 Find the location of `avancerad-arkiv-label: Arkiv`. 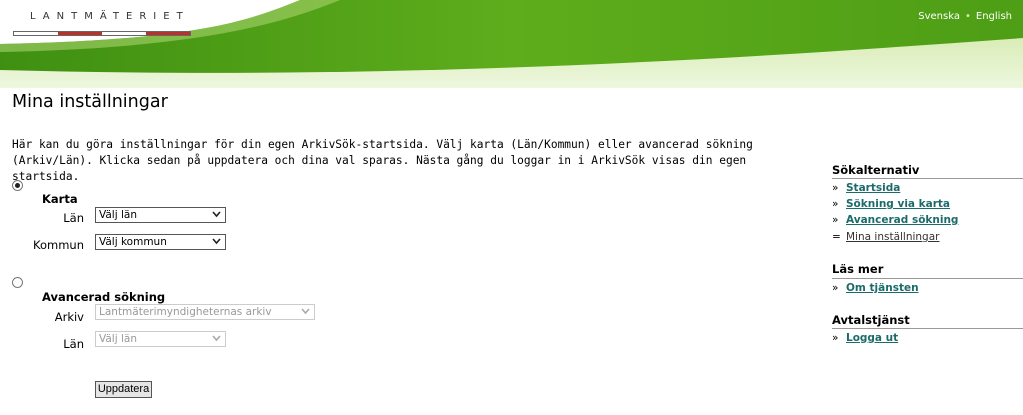

avancerad-arkiv-label: Arkiv is located at coordinates (69, 317).